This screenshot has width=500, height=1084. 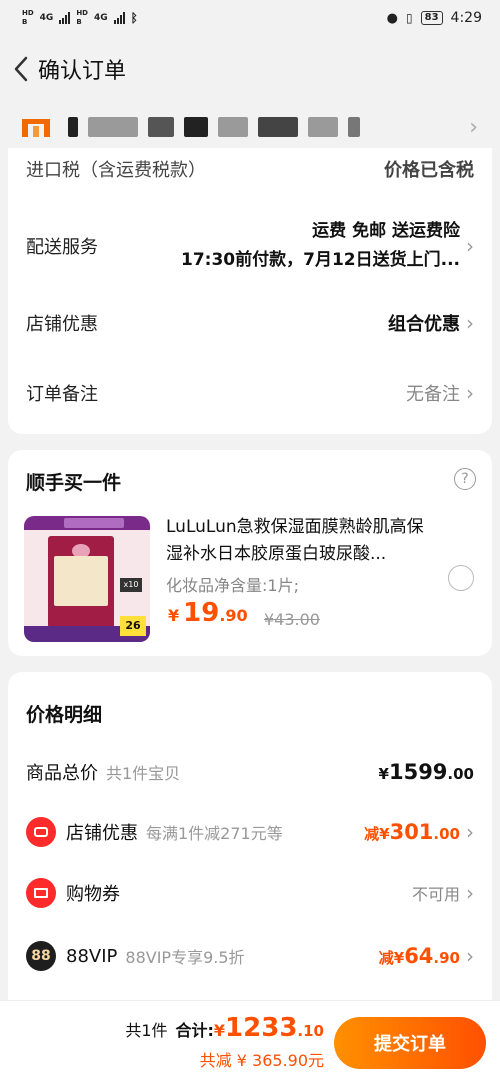 What do you see at coordinates (101, 18) in the screenshot?
I see `sig2-label: 4G` at bounding box center [101, 18].